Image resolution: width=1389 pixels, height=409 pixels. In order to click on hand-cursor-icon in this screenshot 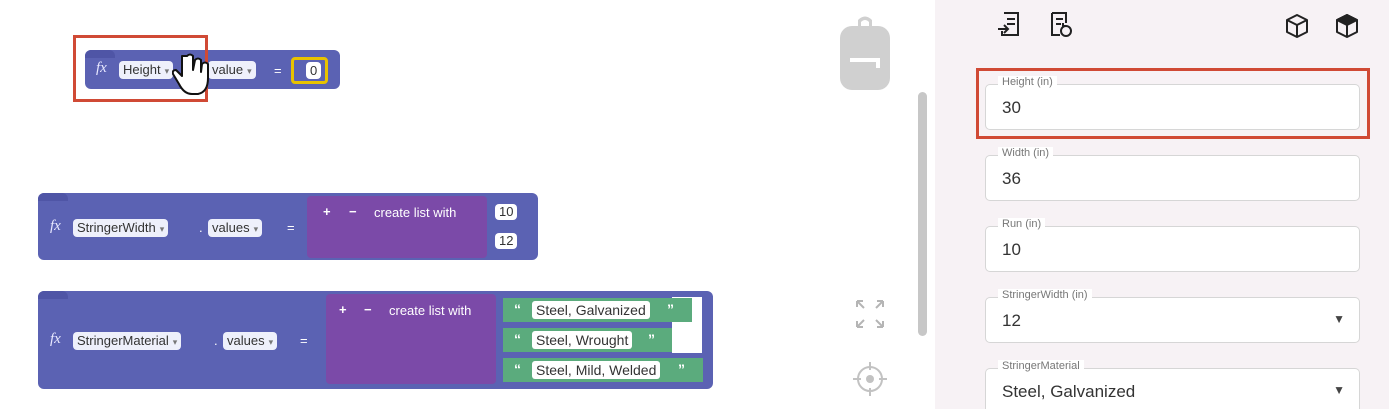, I will do `click(190, 74)`.